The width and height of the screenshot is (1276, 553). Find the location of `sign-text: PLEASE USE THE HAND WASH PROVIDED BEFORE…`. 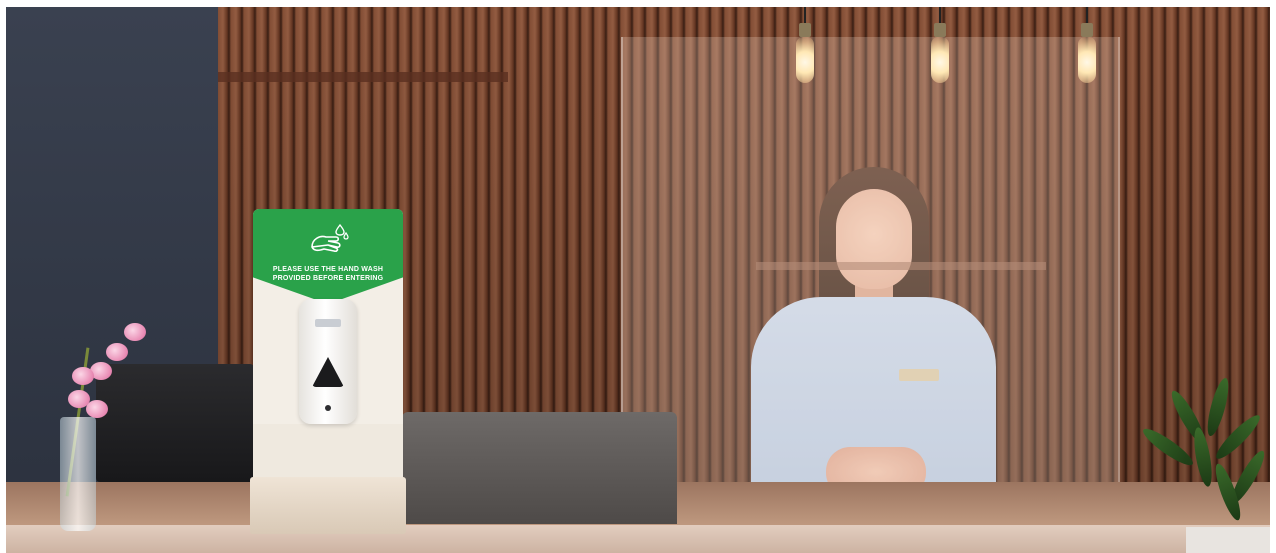

sign-text: PLEASE USE THE HAND WASH PROVIDED BEFORE… is located at coordinates (328, 274).